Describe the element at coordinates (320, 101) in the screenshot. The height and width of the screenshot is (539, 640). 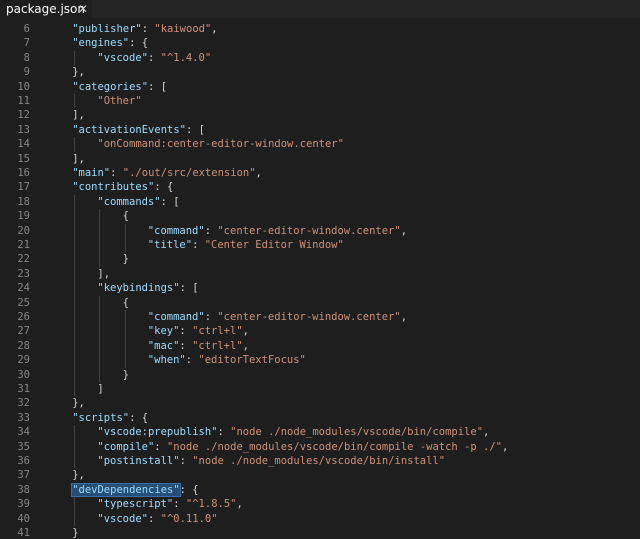
I see `code-line: 11 "Other"` at that location.